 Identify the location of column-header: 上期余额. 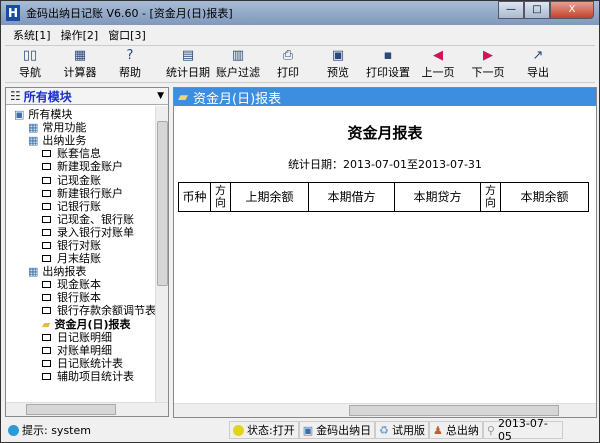
(269, 197).